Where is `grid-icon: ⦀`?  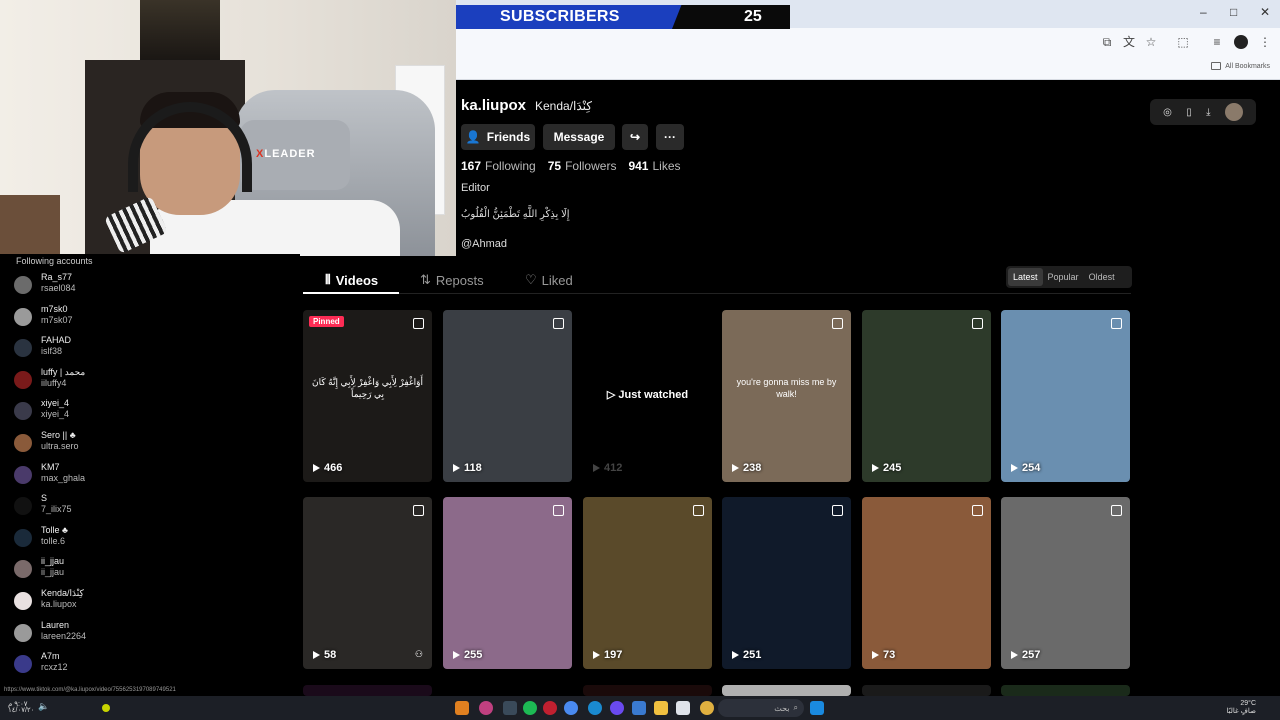 grid-icon: ⦀ is located at coordinates (328, 279).